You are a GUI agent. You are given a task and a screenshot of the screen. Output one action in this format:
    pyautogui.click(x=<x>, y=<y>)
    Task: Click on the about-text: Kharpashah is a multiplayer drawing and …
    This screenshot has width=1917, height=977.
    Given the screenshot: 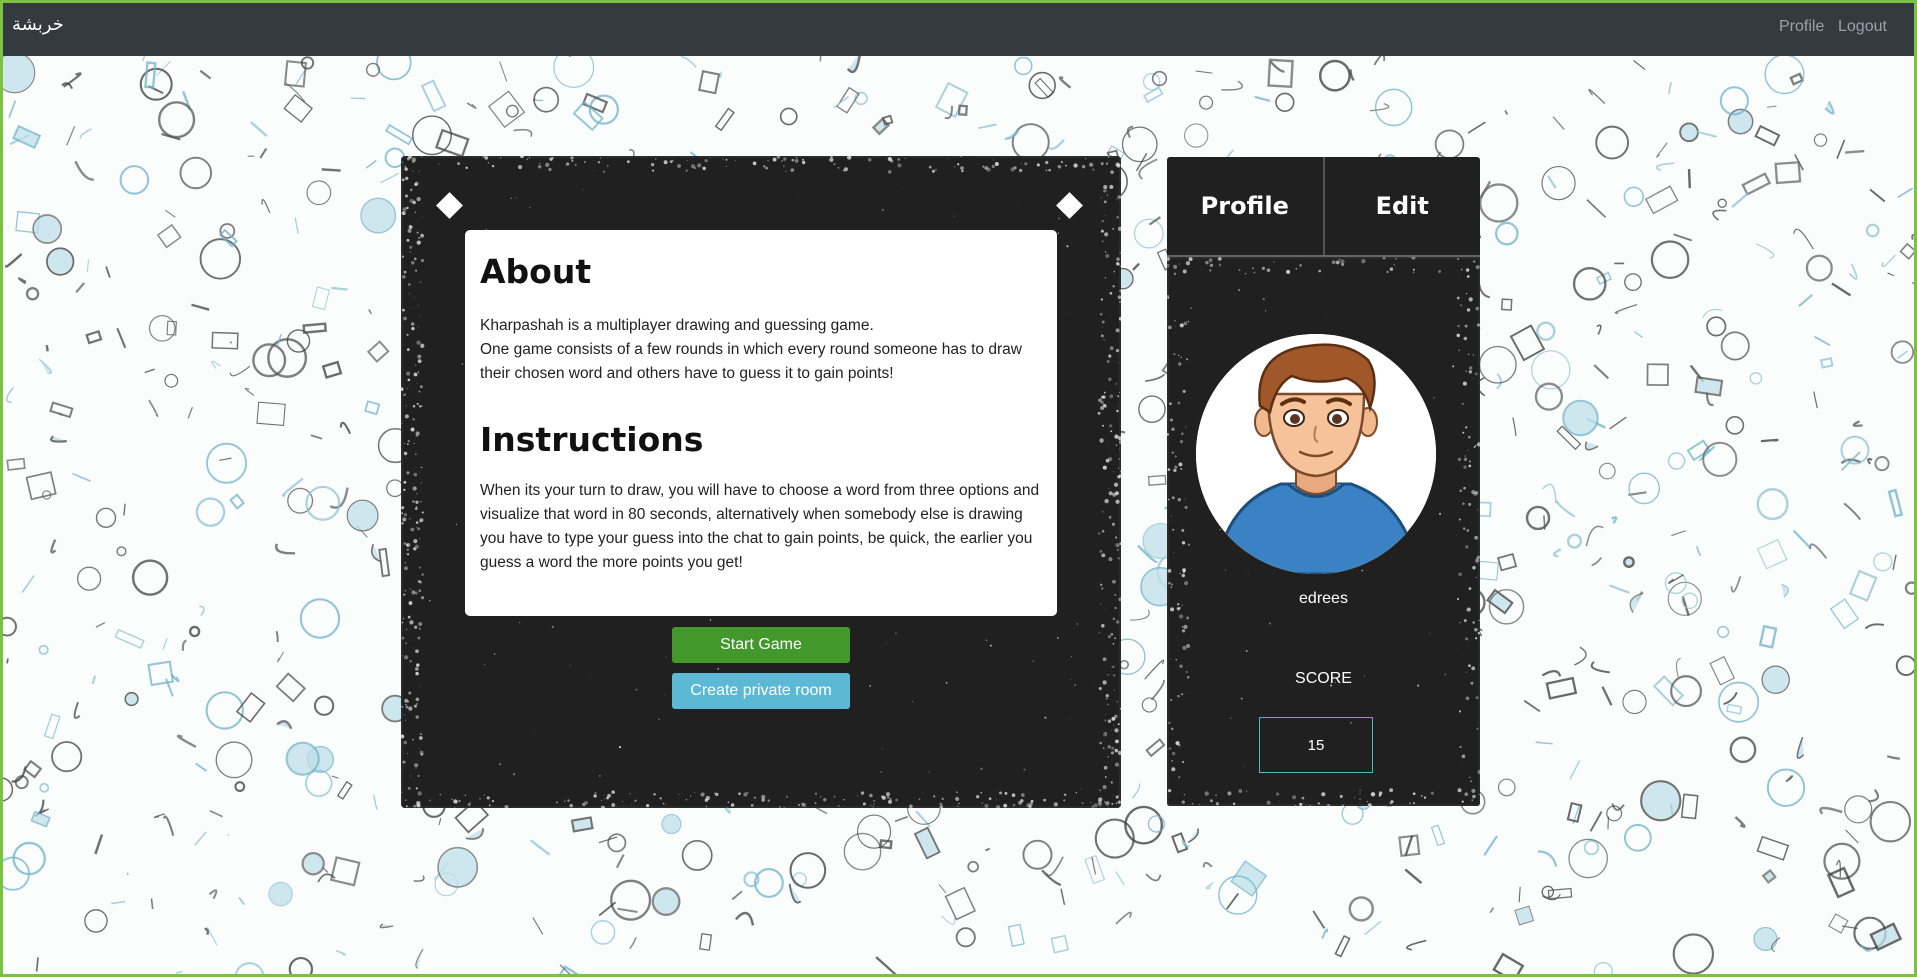 What is the action you would take?
    pyautogui.click(x=761, y=350)
    